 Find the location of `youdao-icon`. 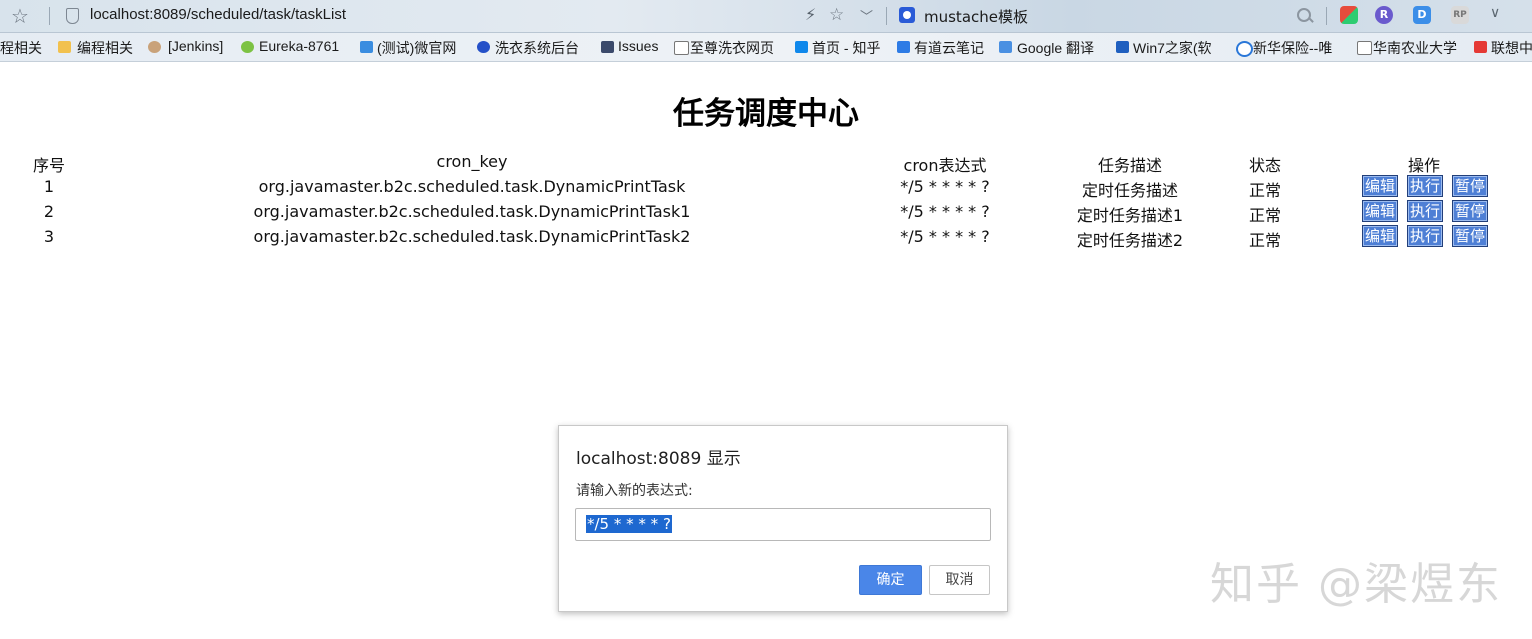

youdao-icon is located at coordinates (903, 47).